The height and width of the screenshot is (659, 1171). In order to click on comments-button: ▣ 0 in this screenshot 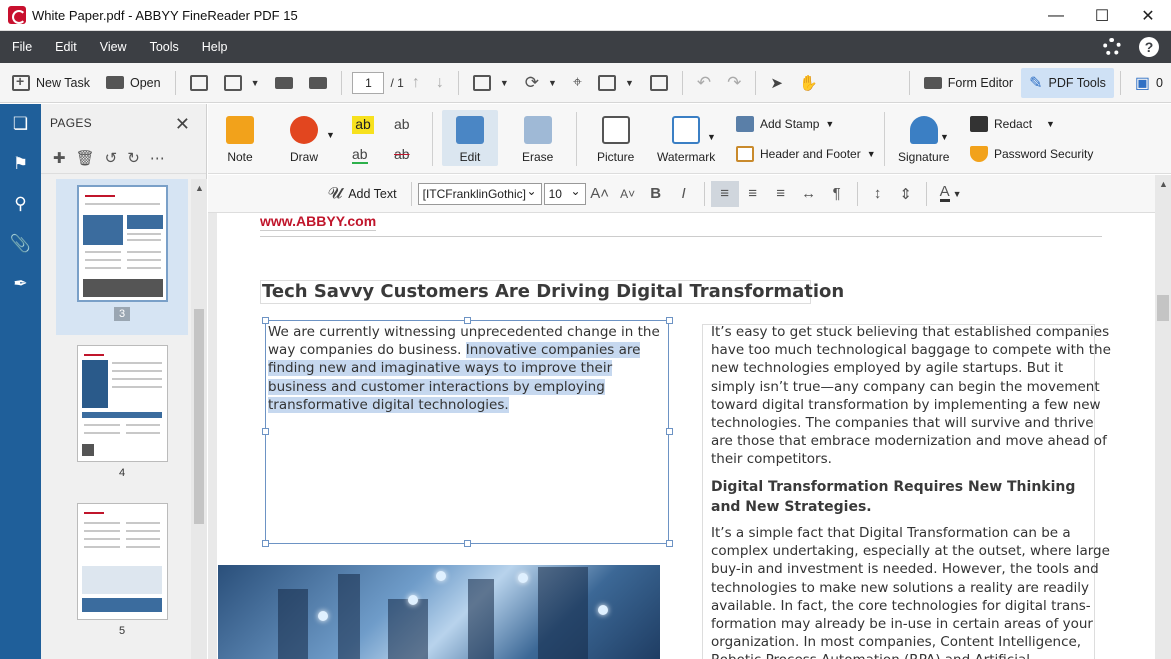, I will do `click(1149, 83)`.